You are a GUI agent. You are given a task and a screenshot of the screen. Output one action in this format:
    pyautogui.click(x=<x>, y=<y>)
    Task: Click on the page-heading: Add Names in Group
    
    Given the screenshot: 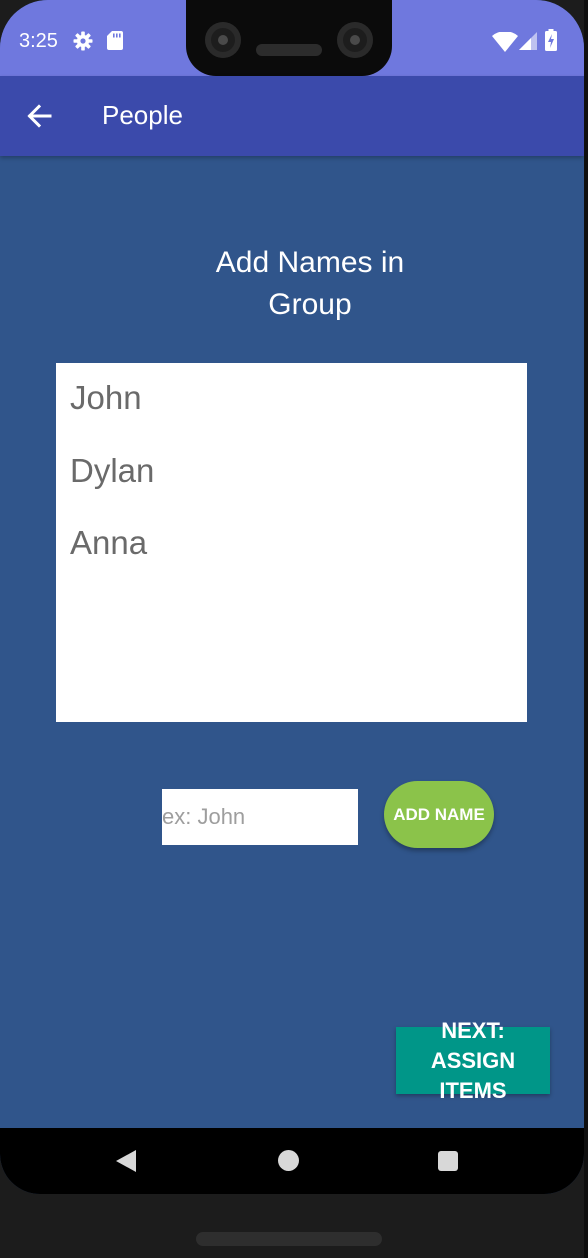 What is the action you would take?
    pyautogui.click(x=310, y=283)
    